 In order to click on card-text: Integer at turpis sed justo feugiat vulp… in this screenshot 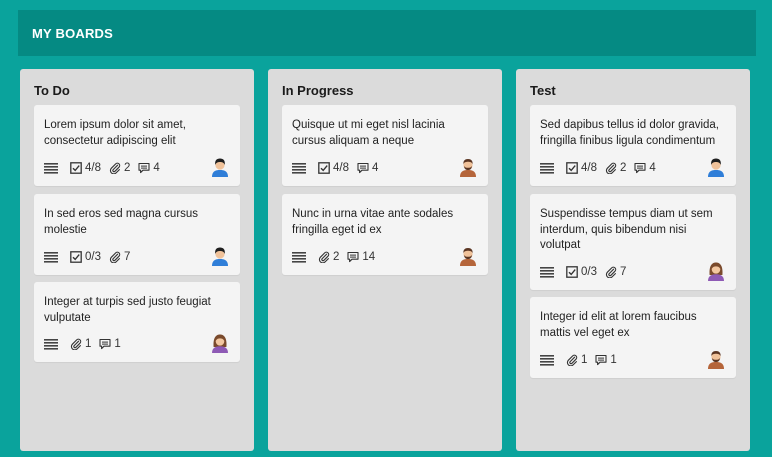, I will do `click(127, 310)`.